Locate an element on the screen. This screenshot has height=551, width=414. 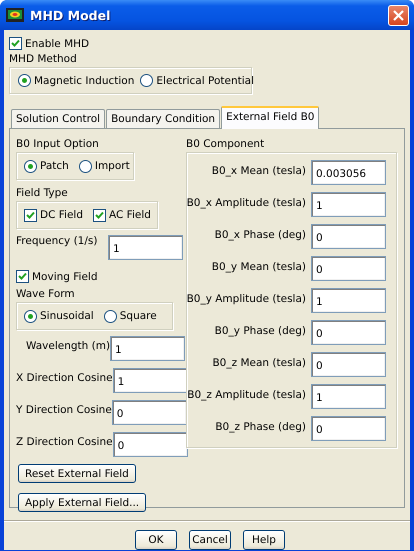
dialog-button: Cancel is located at coordinates (210, 540).